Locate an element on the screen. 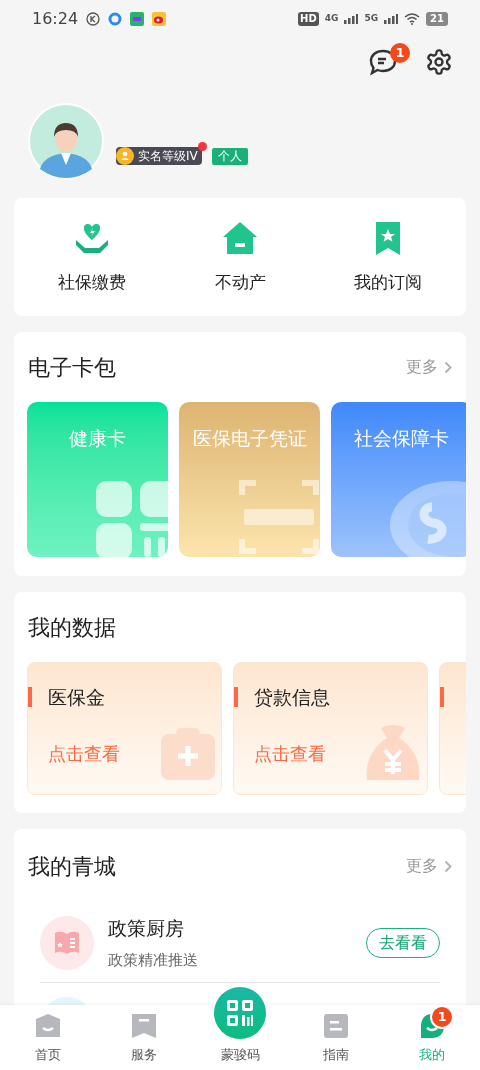 The image size is (480, 1070). settings-button is located at coordinates (439, 62).